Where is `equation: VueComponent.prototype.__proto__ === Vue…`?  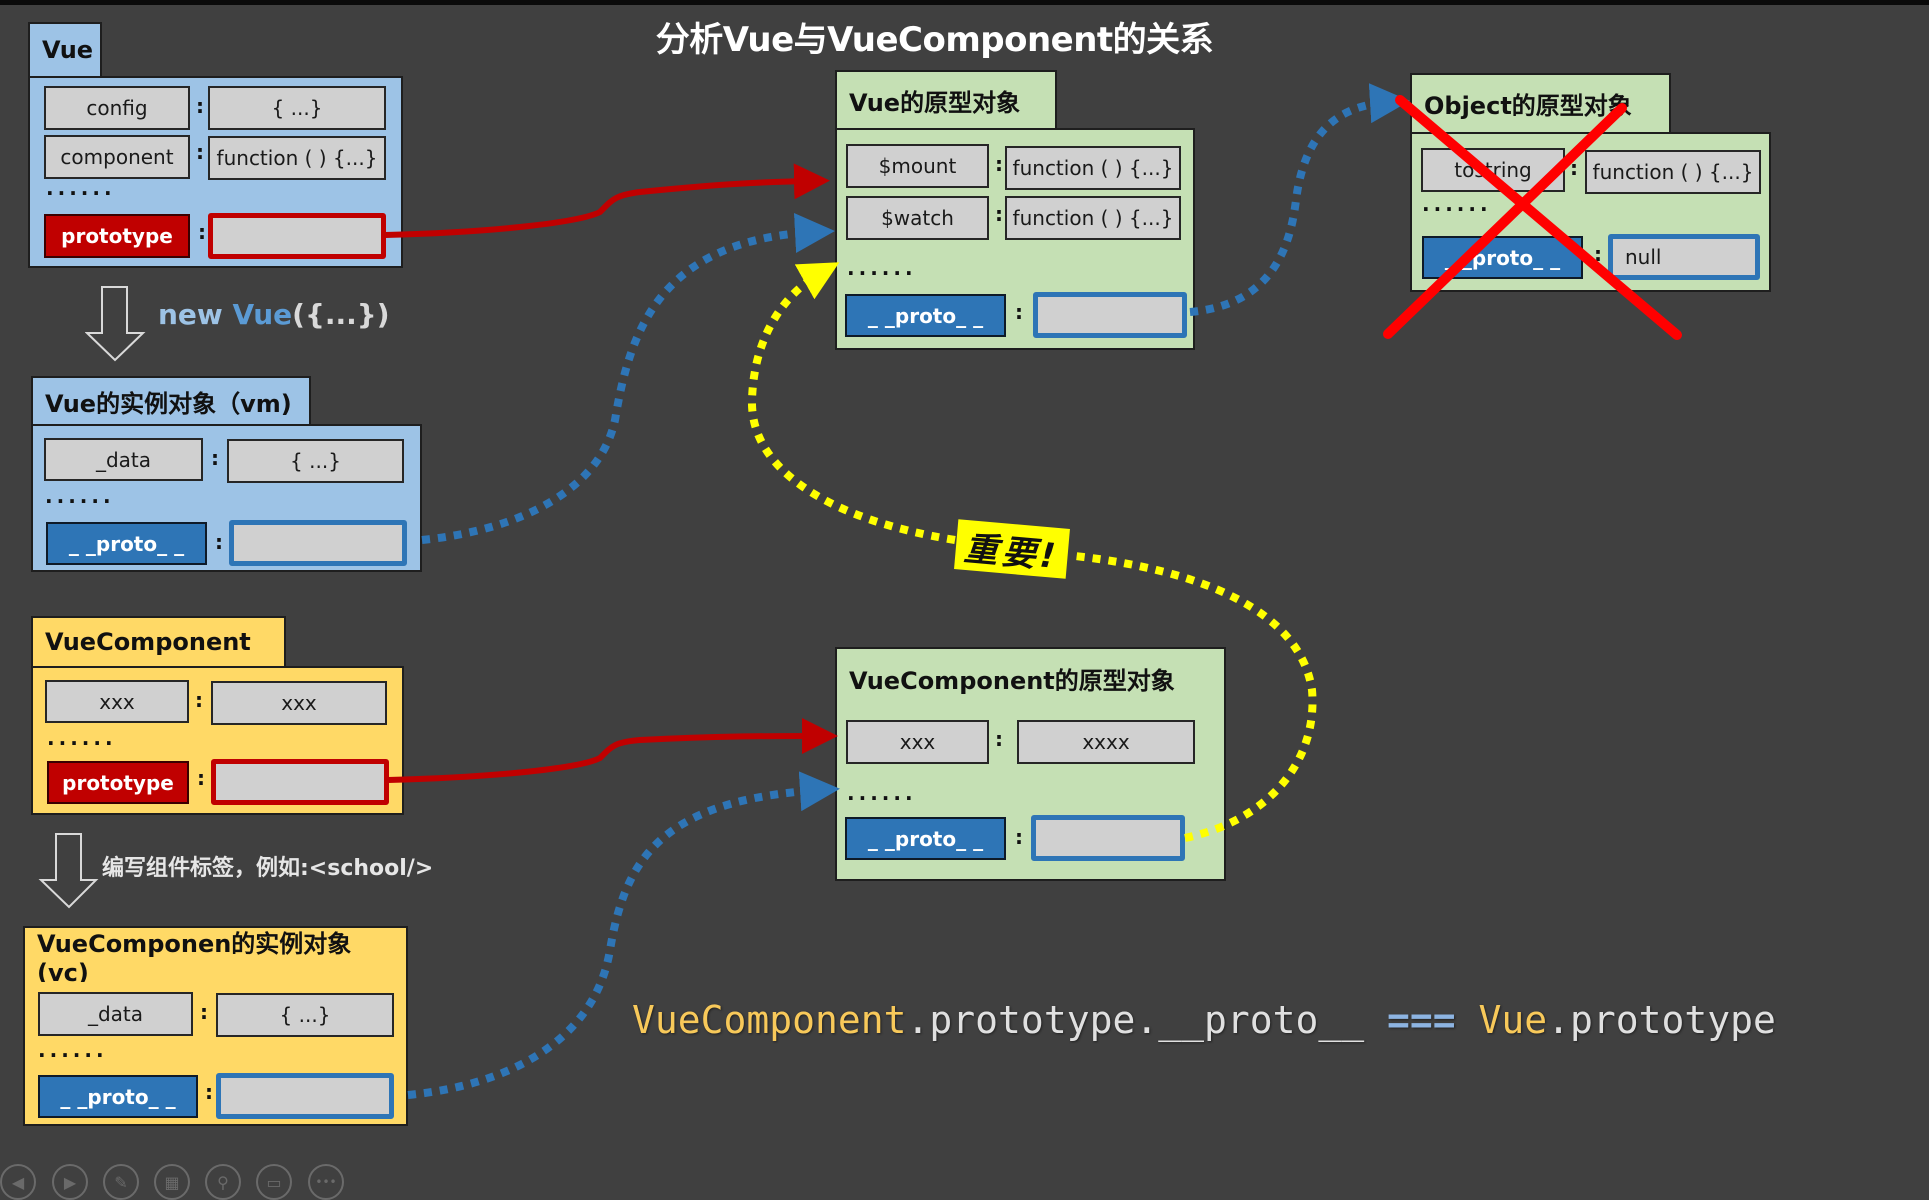 equation: VueComponent.prototype.__proto__ === Vue… is located at coordinates (1204, 1020).